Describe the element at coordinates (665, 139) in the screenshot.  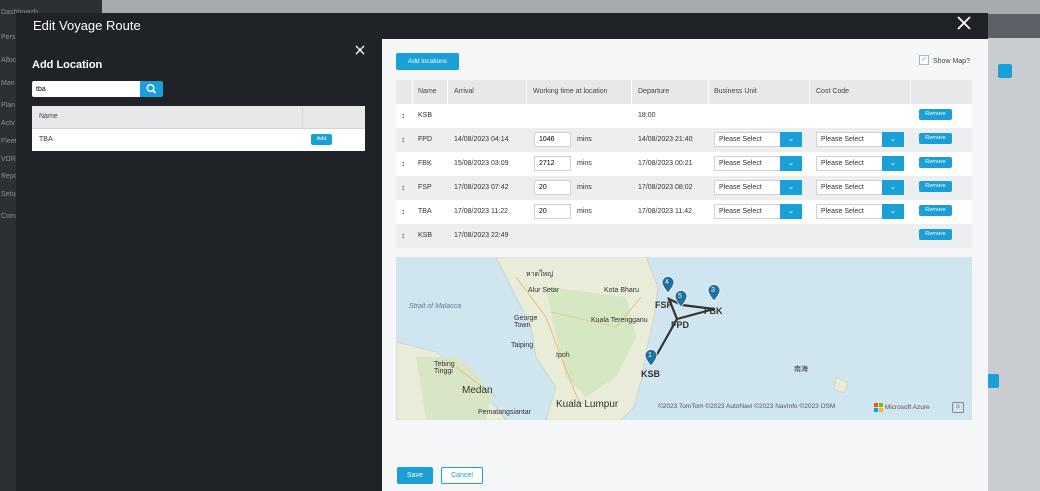
I see `stop-departure: 14/08/2023 21:40` at that location.